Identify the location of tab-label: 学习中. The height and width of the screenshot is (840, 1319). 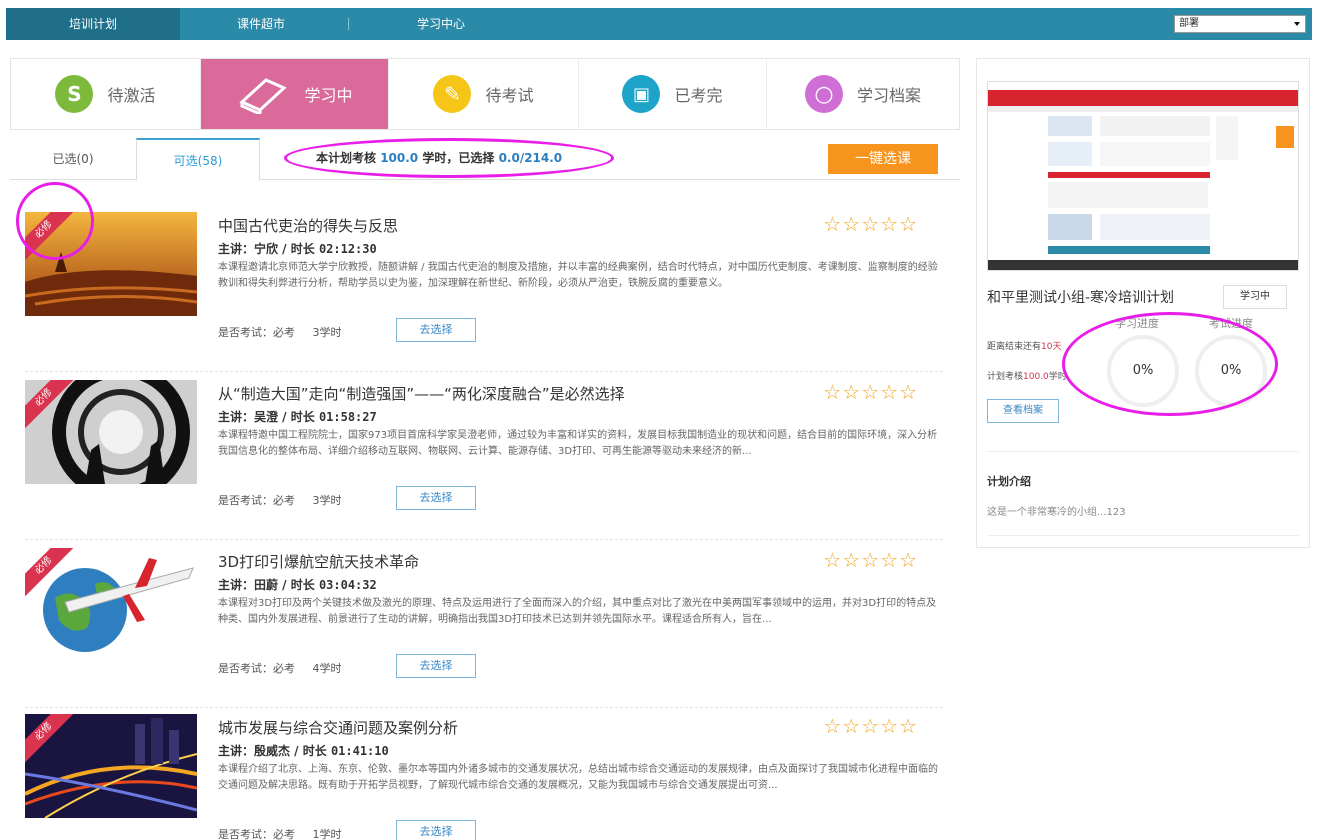
(328, 95).